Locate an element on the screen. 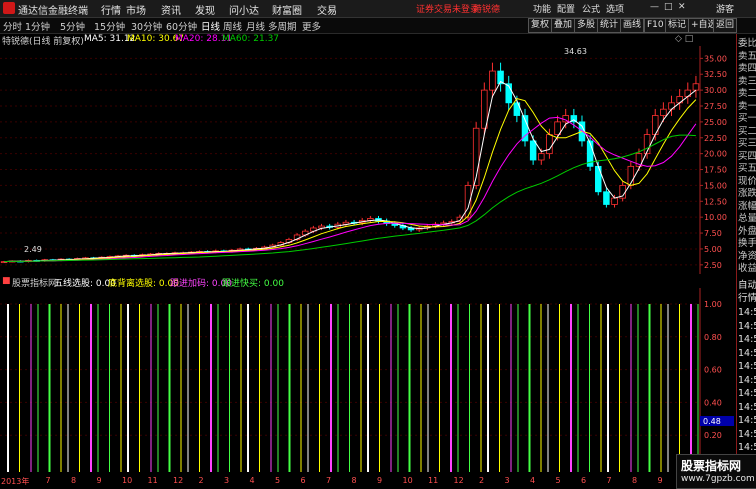 The image size is (756, 489). price-tick: 2.50 is located at coordinates (713, 265).